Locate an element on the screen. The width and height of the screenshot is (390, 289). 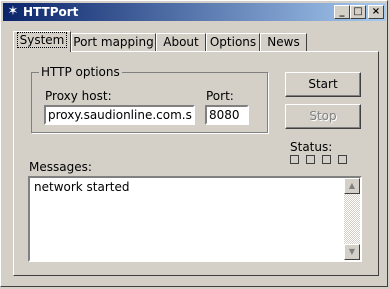
minimize-button: _ is located at coordinates (342, 12).